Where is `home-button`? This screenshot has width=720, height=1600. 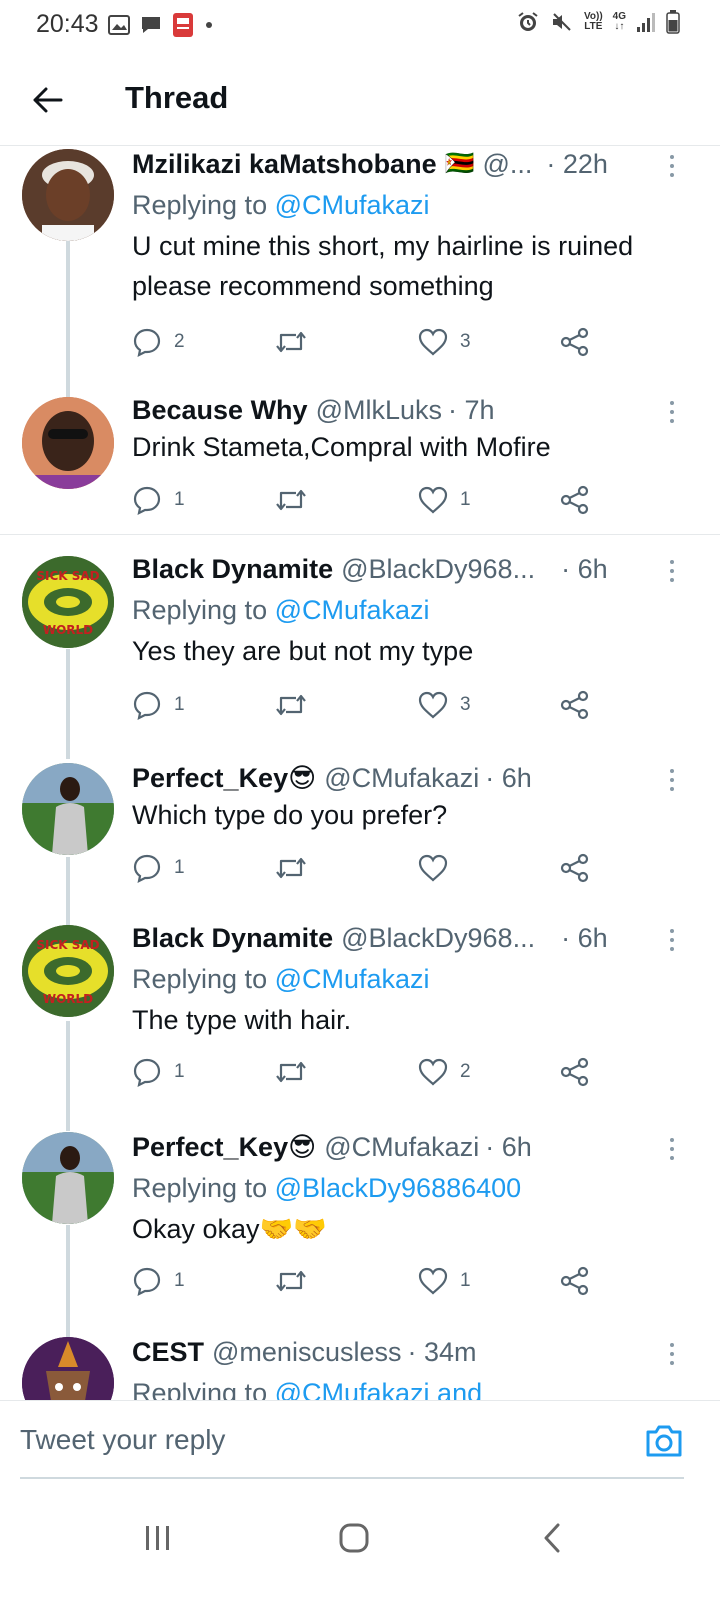 home-button is located at coordinates (354, 1538).